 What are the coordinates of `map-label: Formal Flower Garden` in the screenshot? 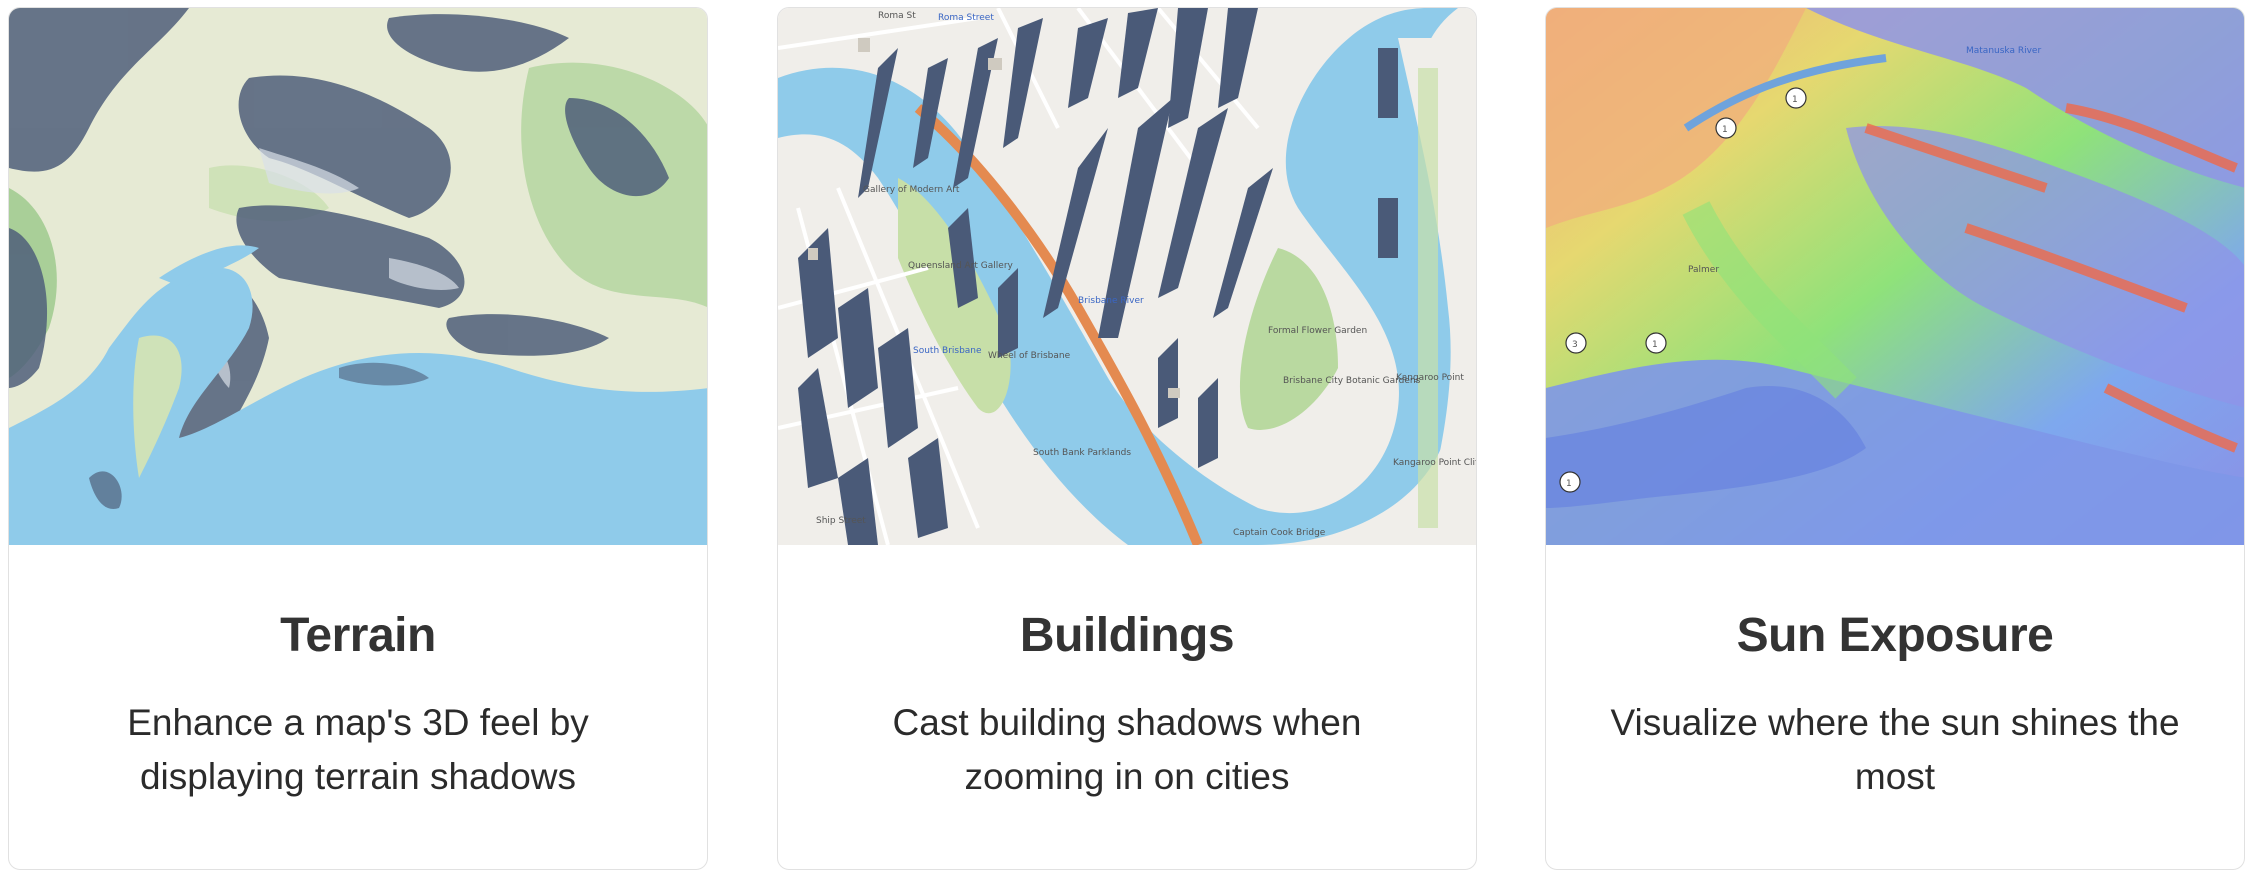 It's located at (1317, 331).